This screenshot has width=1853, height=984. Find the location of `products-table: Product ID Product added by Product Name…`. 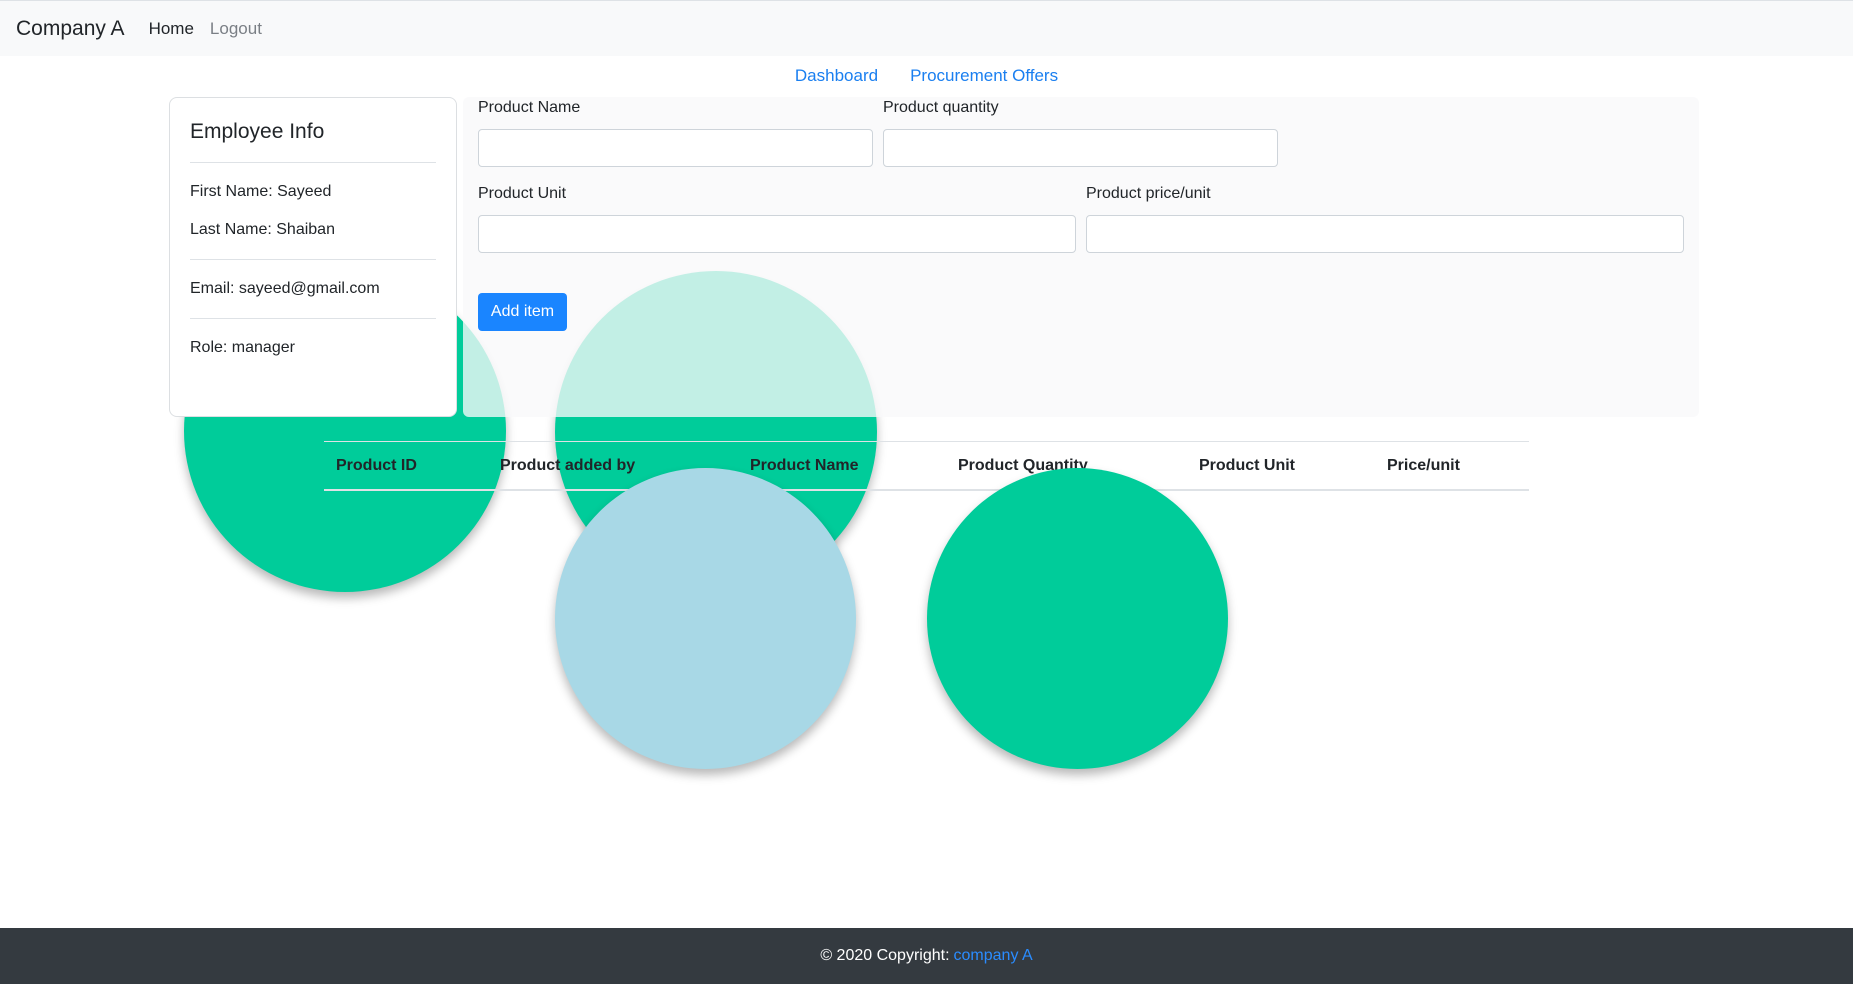

products-table: Product ID Product added by Product Name… is located at coordinates (926, 466).